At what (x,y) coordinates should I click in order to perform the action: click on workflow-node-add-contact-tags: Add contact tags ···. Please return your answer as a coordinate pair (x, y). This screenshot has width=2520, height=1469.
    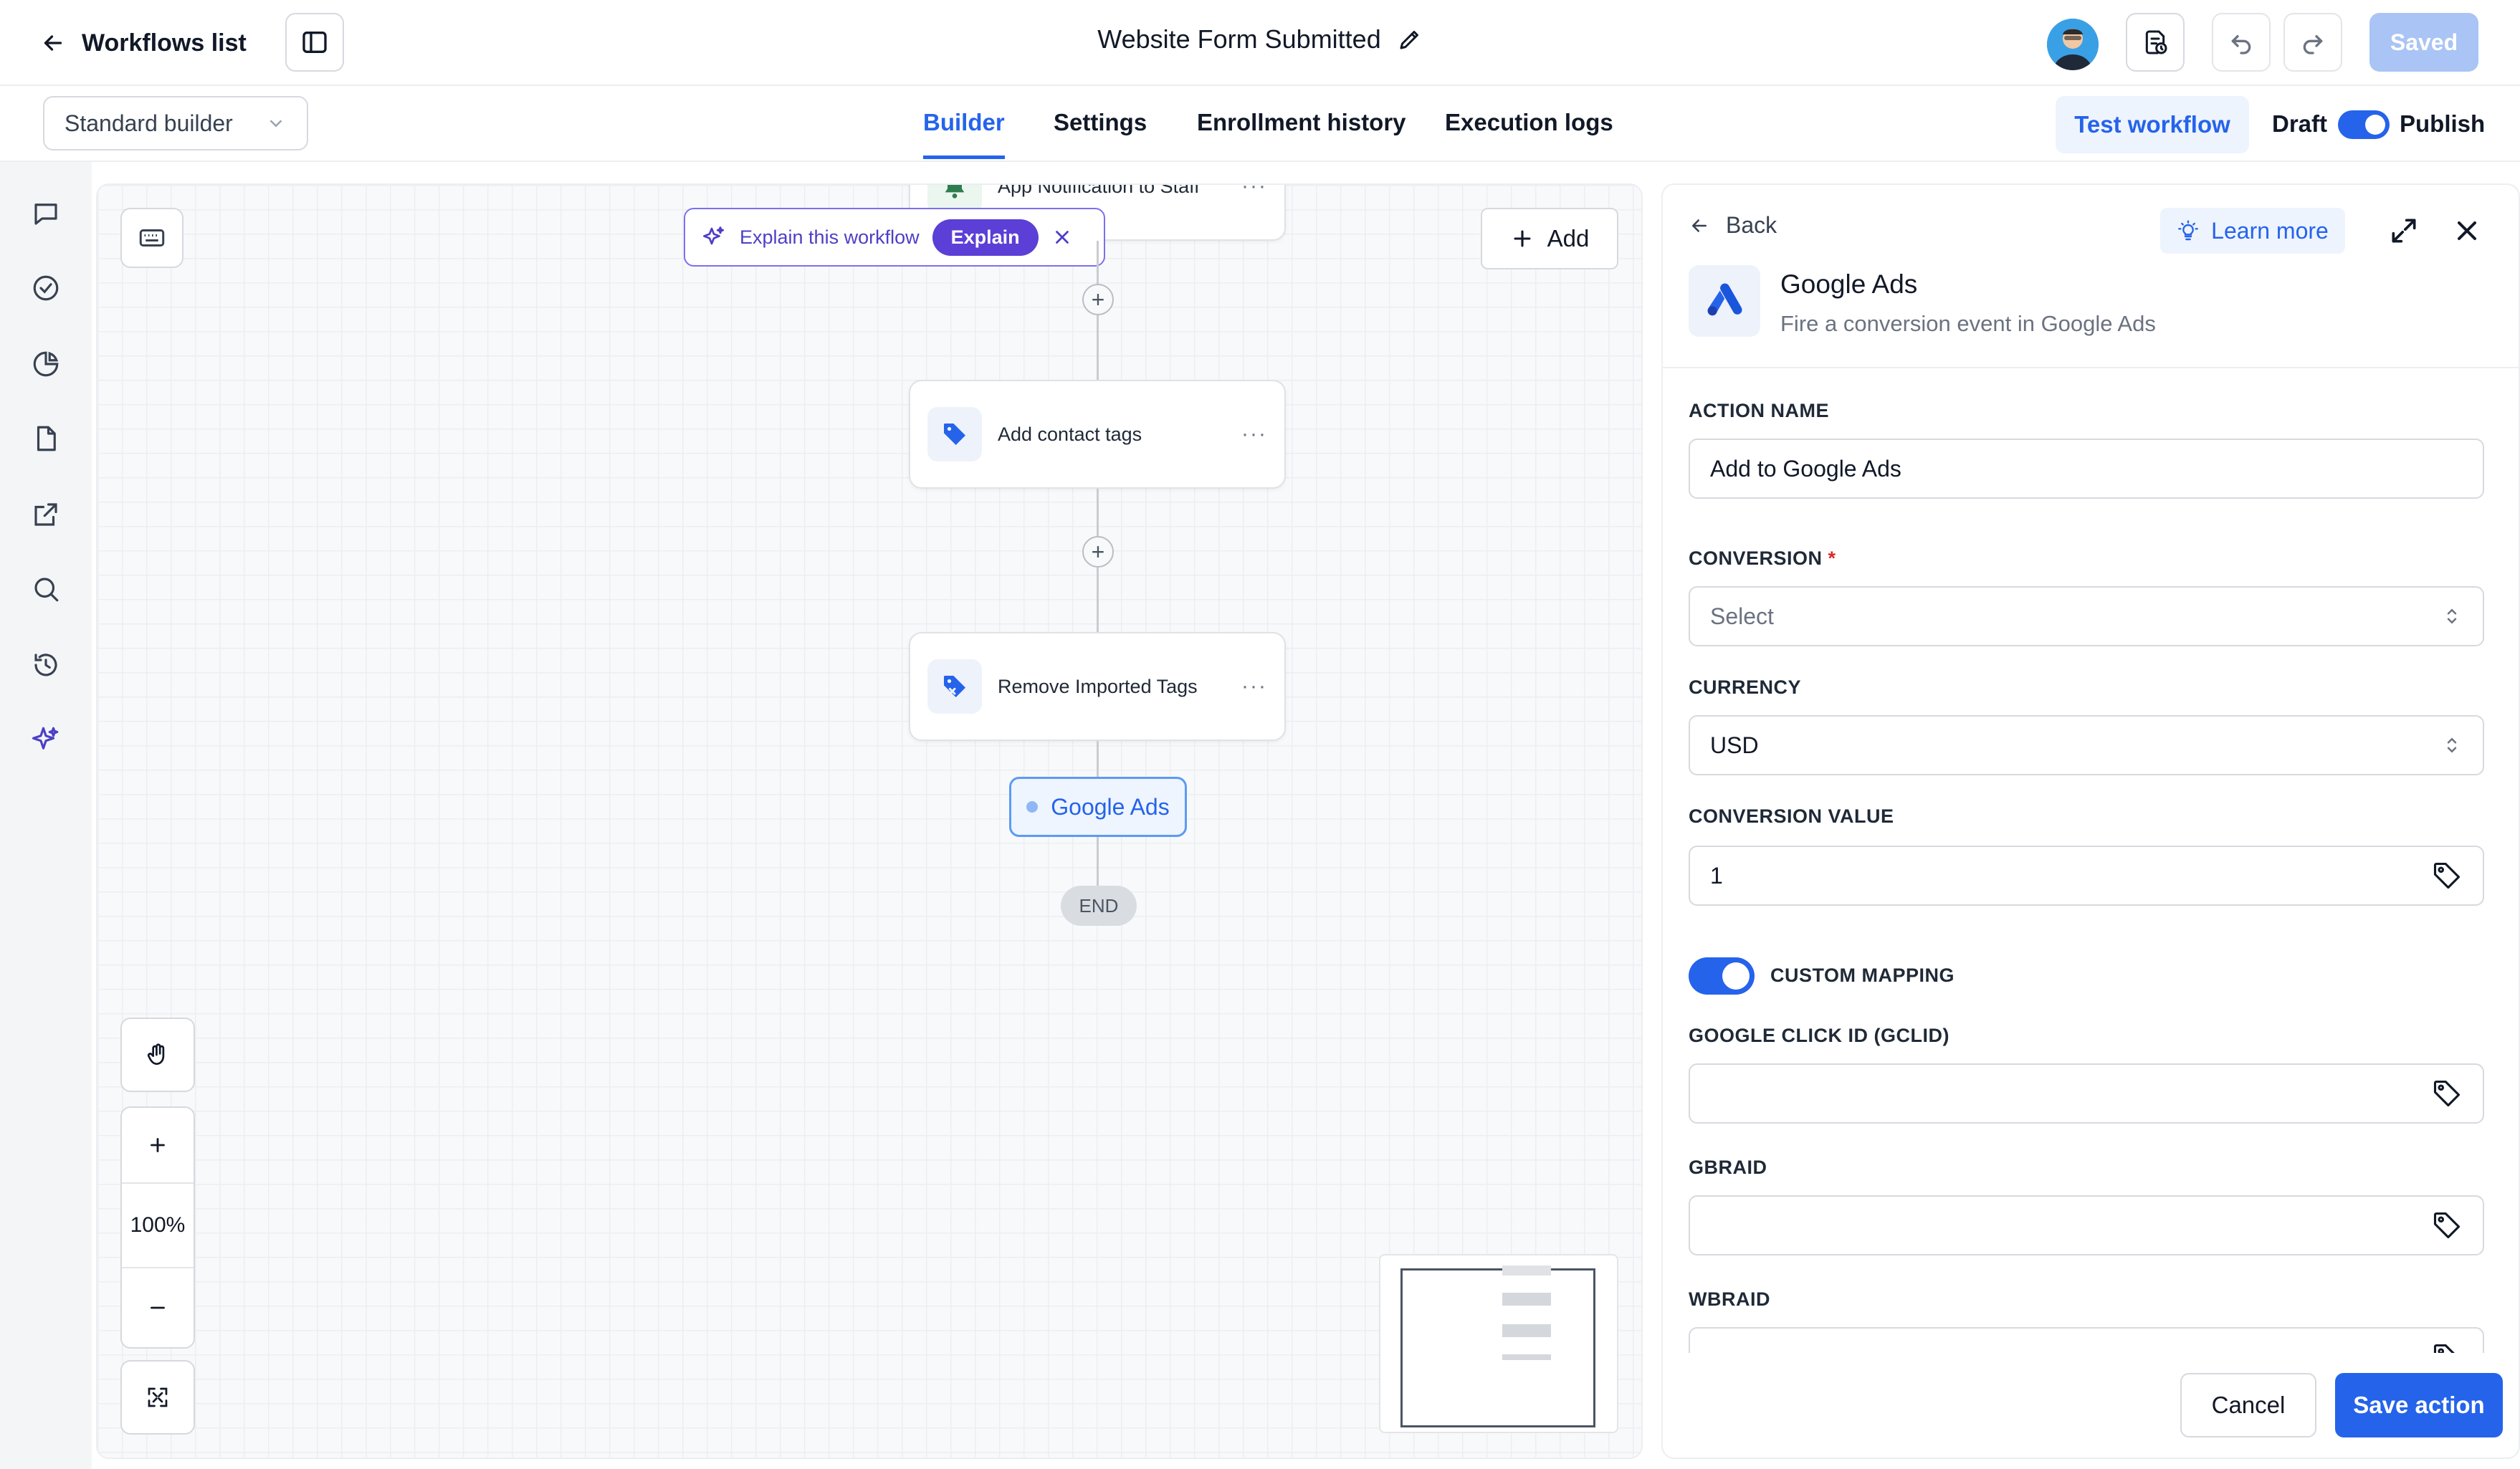
    Looking at the image, I should click on (1097, 434).